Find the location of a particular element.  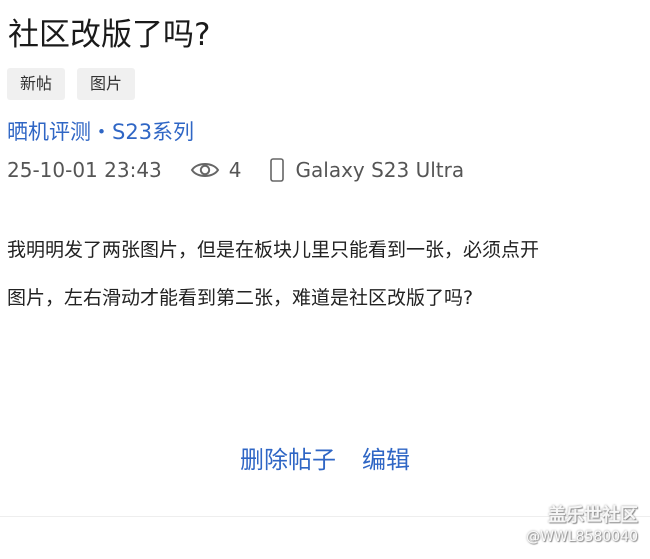

post-category-link: 晒机评测・S23系列 is located at coordinates (100, 132).